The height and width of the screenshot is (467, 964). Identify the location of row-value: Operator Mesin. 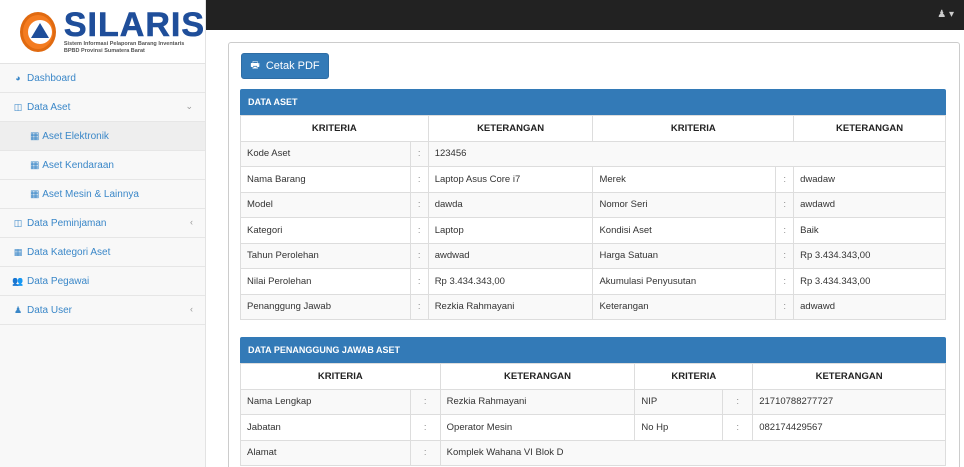
(537, 427).